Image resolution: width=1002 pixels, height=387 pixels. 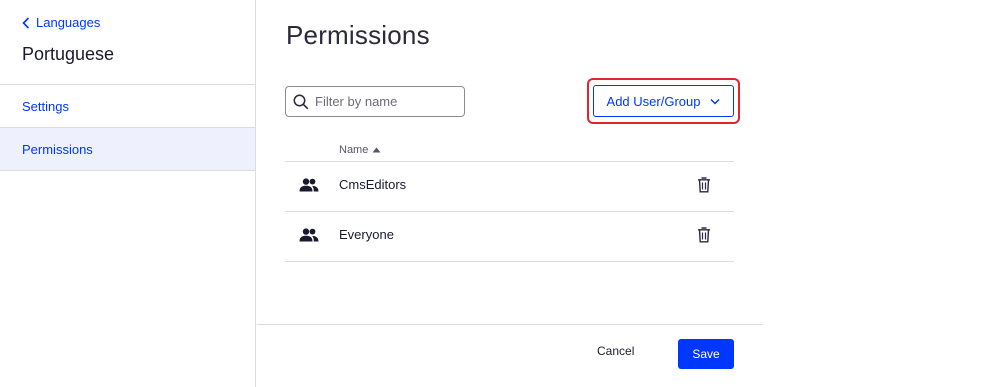 What do you see at coordinates (615, 351) in the screenshot?
I see `cancel-button: Cancel` at bounding box center [615, 351].